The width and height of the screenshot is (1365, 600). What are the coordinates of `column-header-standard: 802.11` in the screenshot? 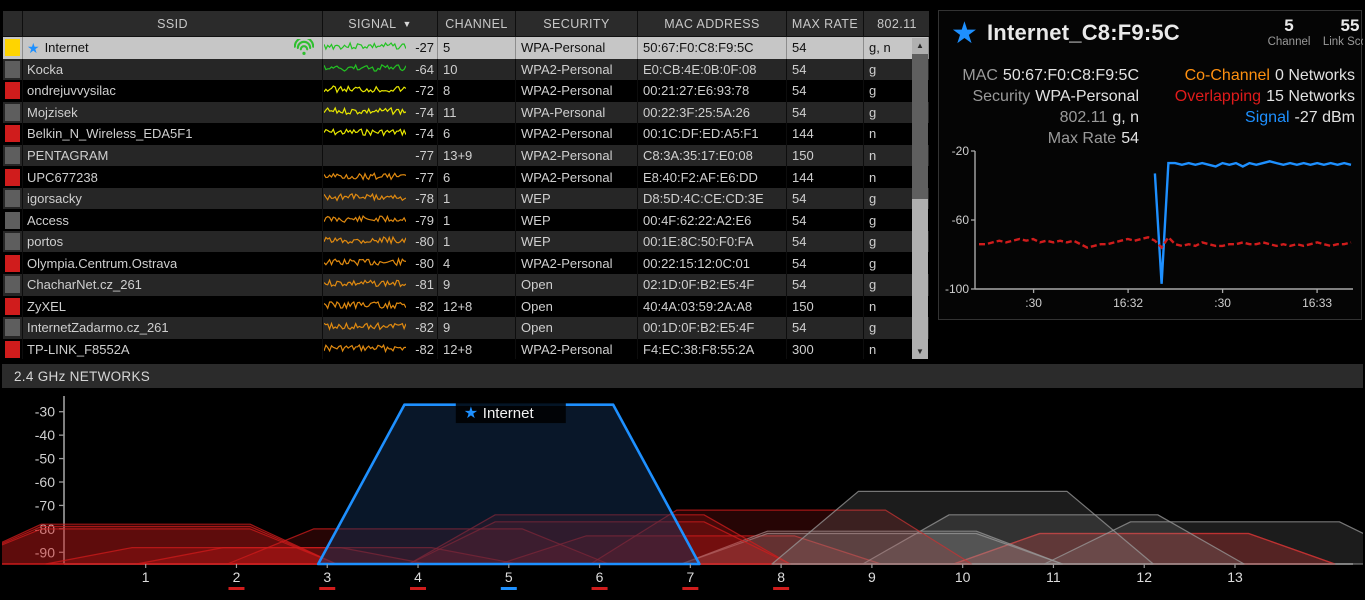 It's located at (896, 23).